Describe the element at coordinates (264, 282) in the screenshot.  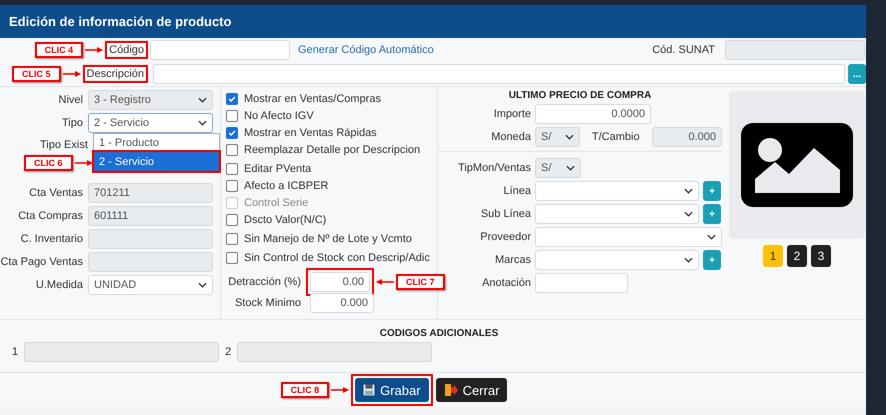
I see `field-label: Detracción (%)` at that location.